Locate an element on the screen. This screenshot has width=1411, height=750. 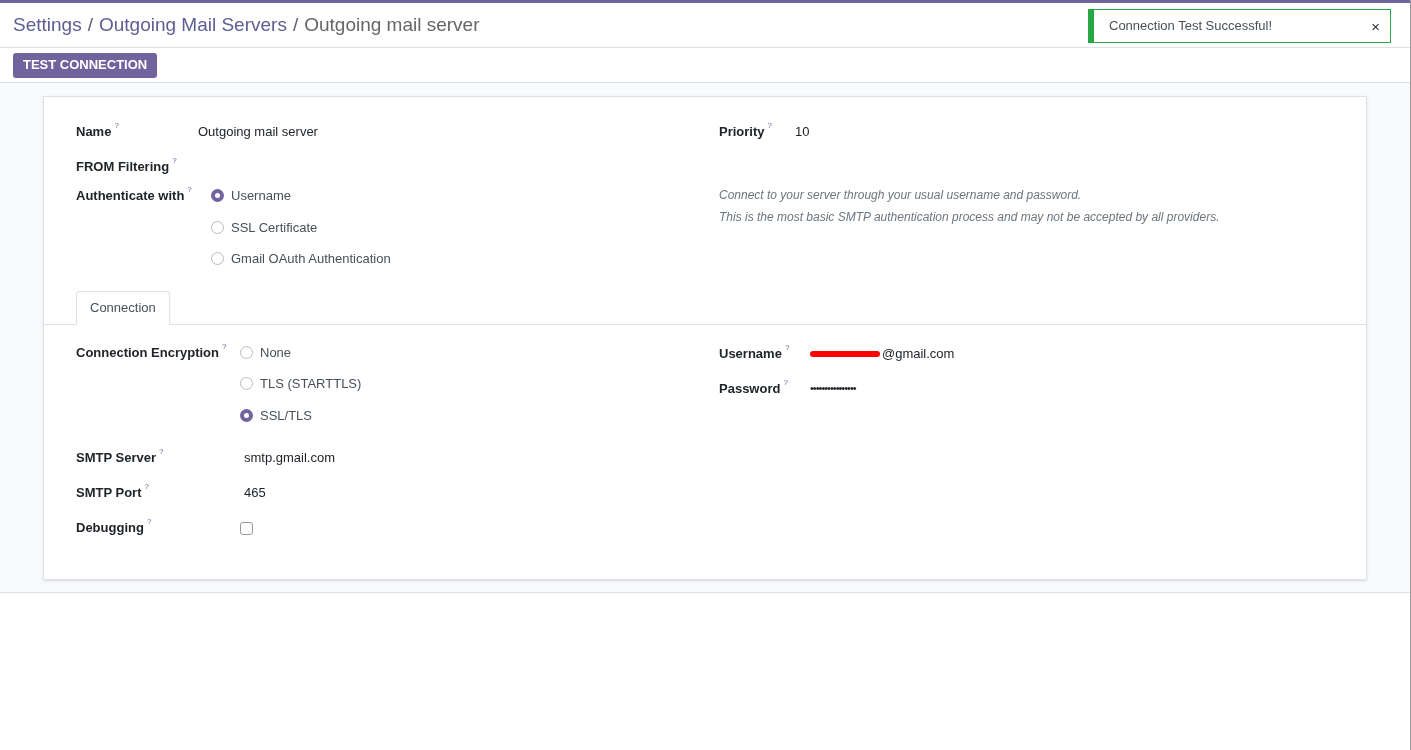
toast-message: Connection Test Successful! is located at coordinates (1191, 26).